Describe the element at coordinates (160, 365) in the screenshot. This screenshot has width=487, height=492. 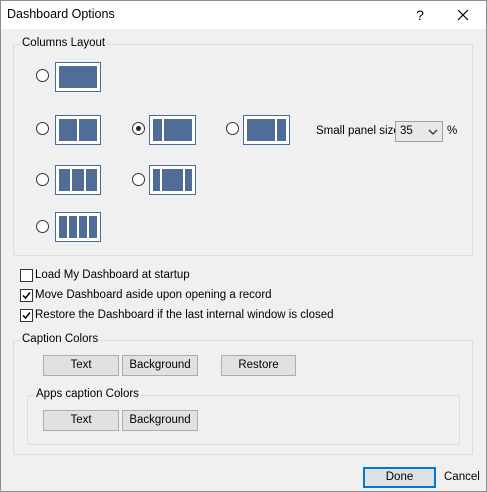
I see `caption-background-button: Background` at that location.